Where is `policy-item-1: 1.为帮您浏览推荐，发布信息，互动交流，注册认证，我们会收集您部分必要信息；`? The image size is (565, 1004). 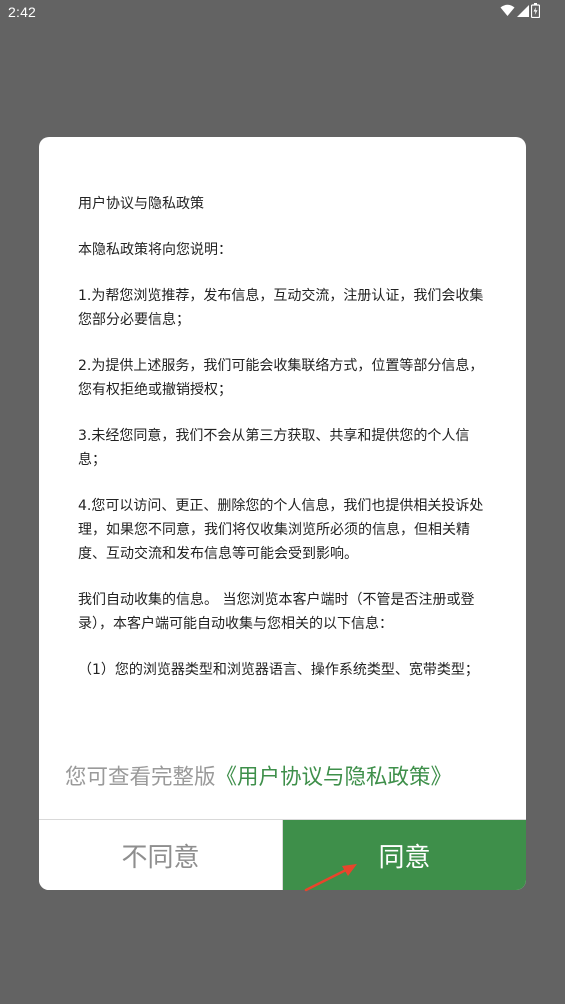
policy-item-1: 1.为帮您浏览推荐，发布信息，互动交流，注册认证，我们会收集您部分必要信息； is located at coordinates (281, 308).